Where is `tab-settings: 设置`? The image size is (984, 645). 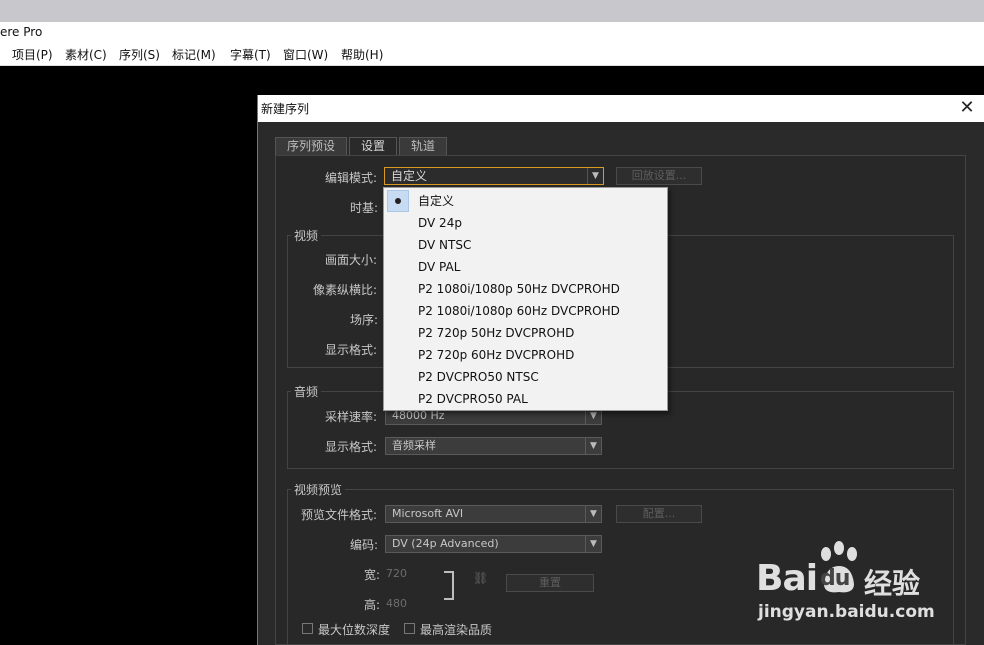 tab-settings: 设置 is located at coordinates (373, 146).